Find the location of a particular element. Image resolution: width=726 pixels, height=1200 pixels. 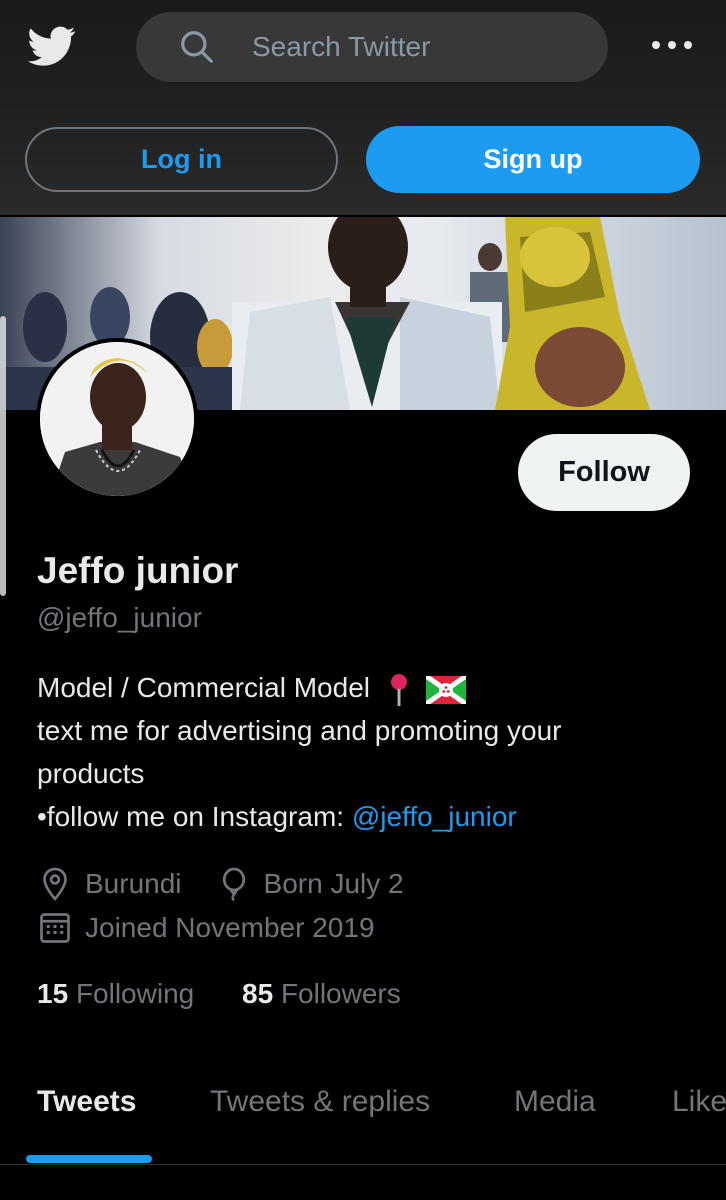

bio-line-1: Model / Commercial Model is located at coordinates (367, 687).